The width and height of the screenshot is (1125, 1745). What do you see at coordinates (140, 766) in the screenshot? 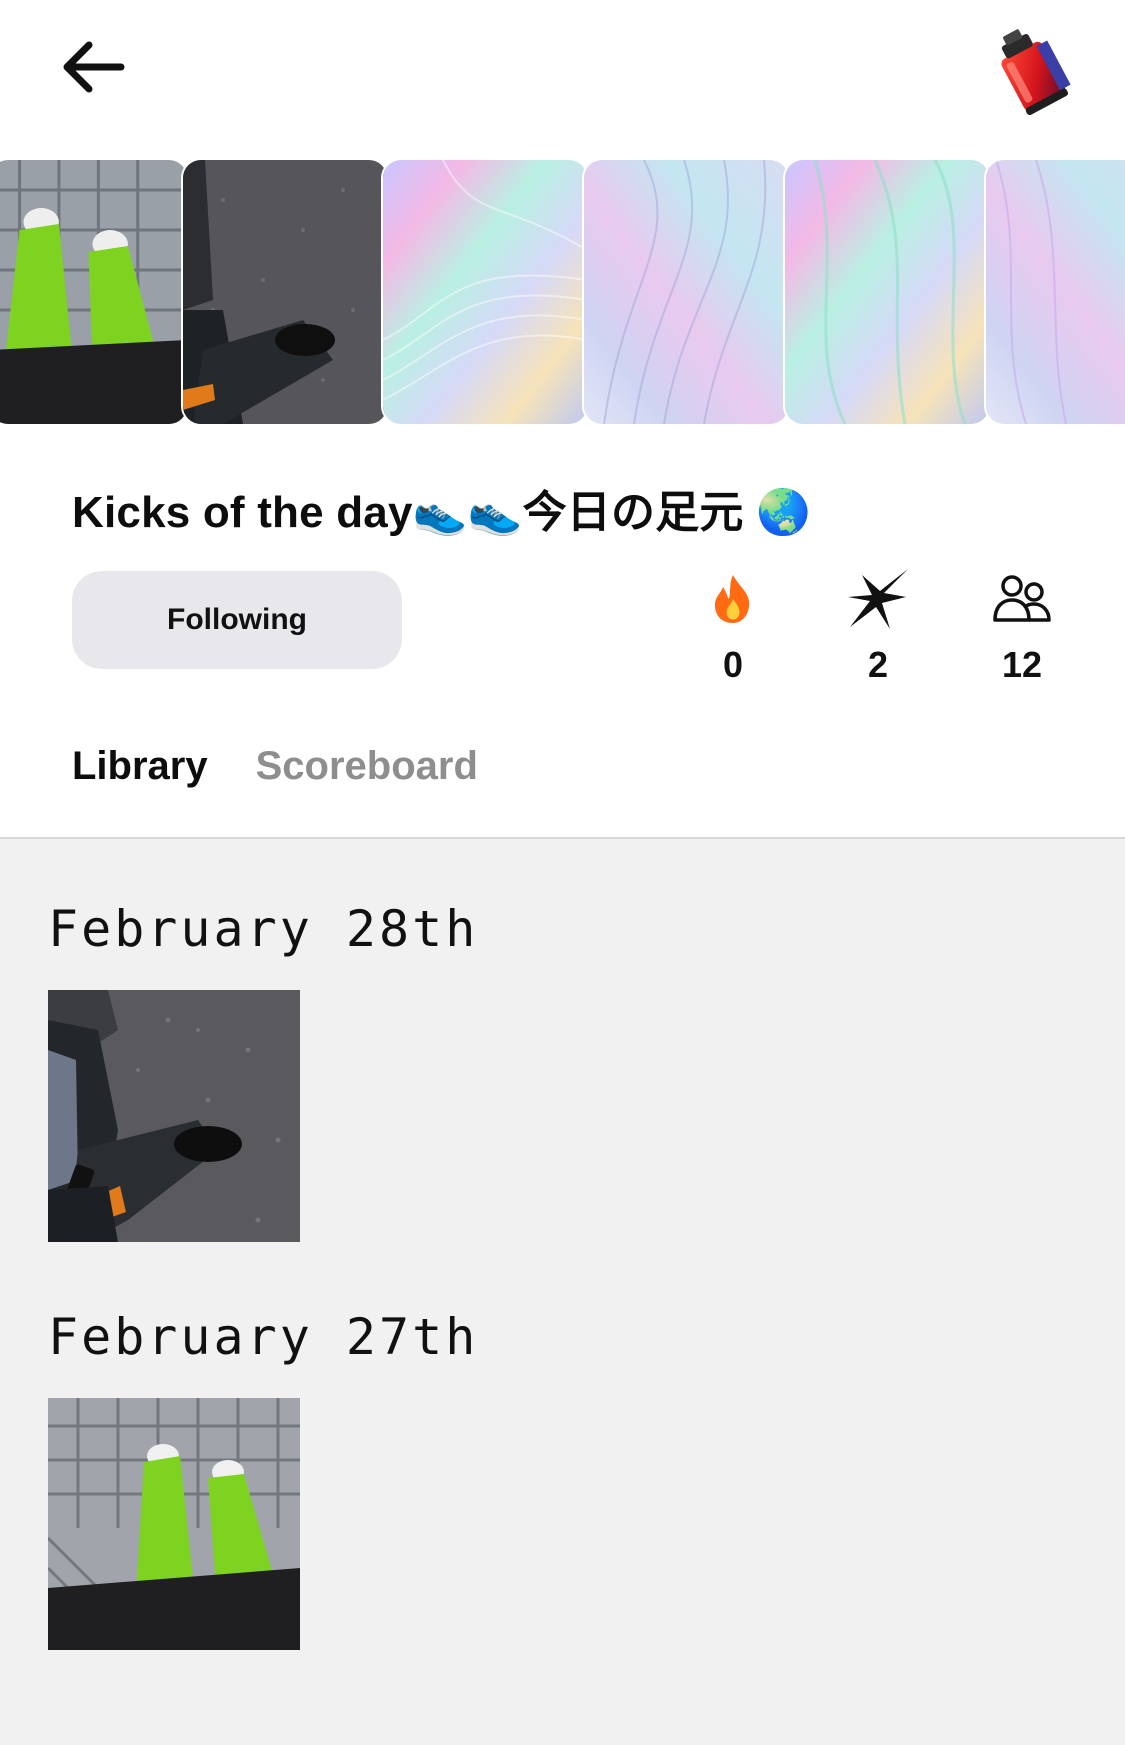
I see `tab-library: Library` at bounding box center [140, 766].